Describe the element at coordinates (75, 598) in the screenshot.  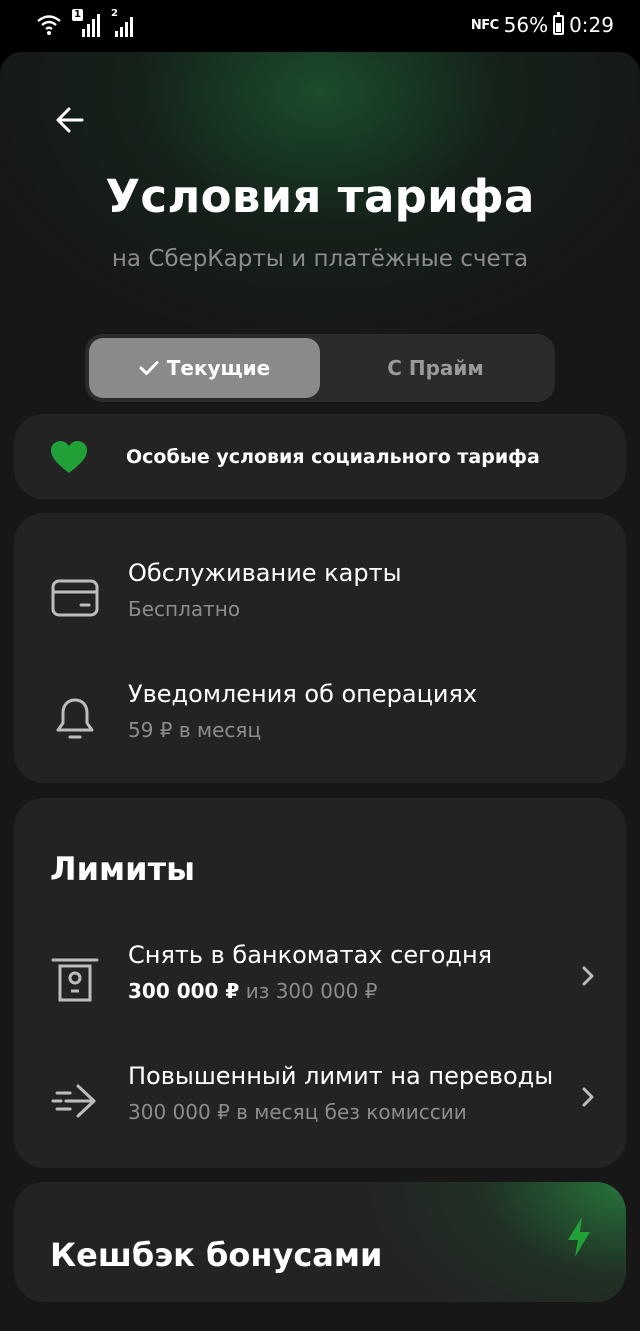
I see `card-icon` at that location.